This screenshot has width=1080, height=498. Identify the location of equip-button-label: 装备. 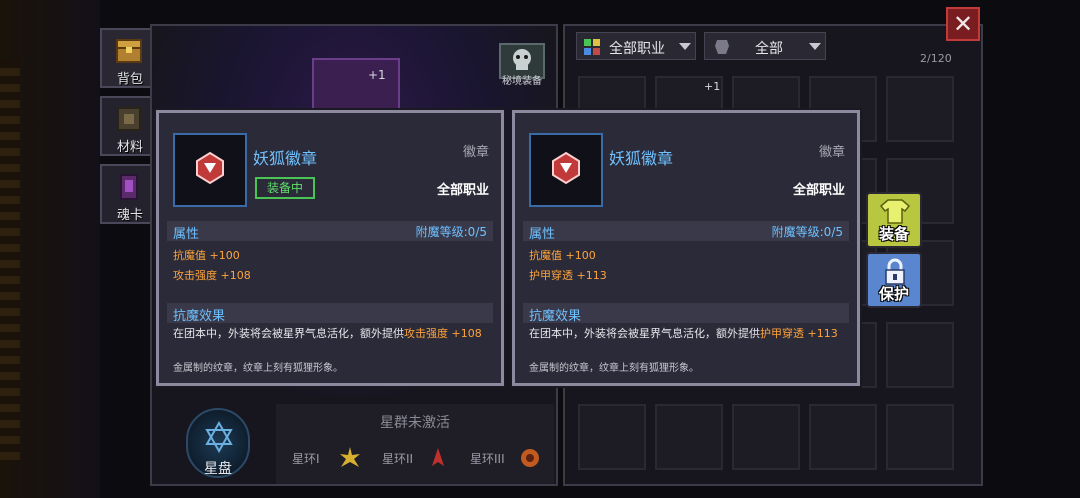
(893, 234).